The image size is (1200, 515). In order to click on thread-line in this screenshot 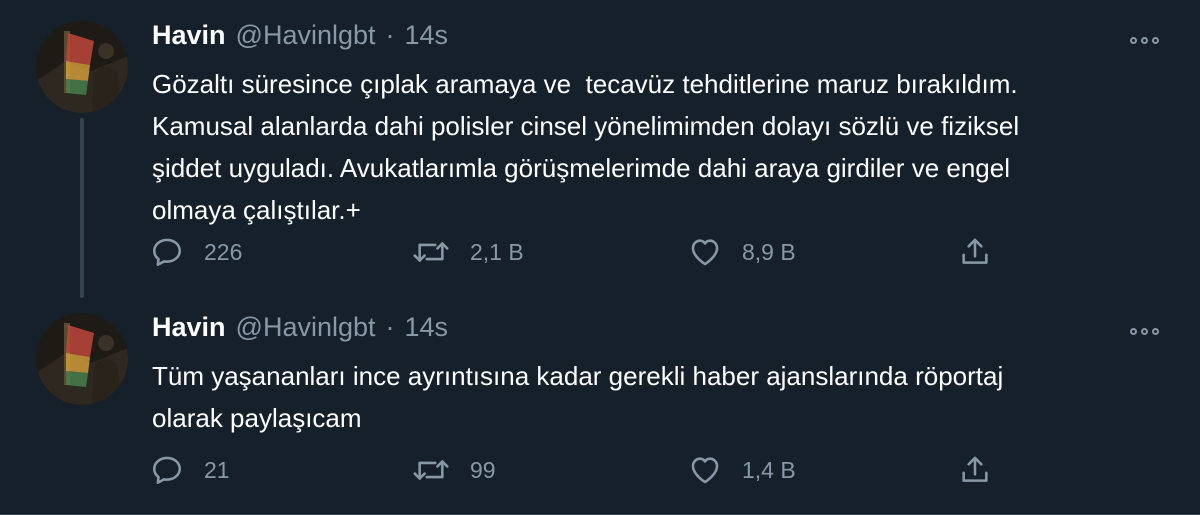, I will do `click(82, 208)`.